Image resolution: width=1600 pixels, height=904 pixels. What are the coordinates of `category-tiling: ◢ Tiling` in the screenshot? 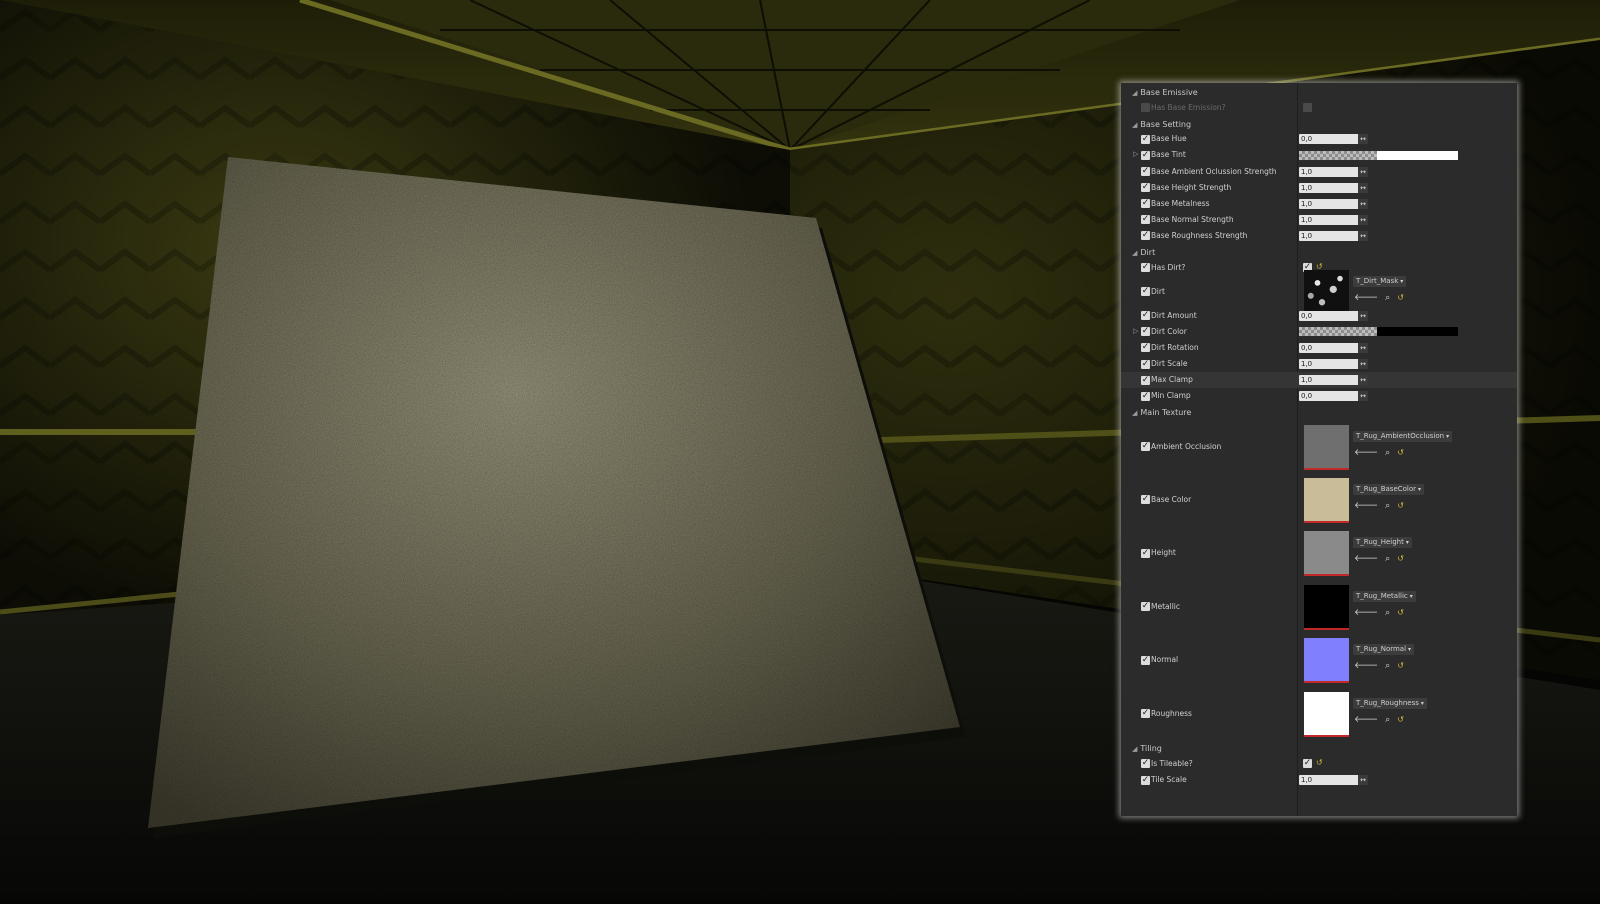 It's located at (1147, 749).